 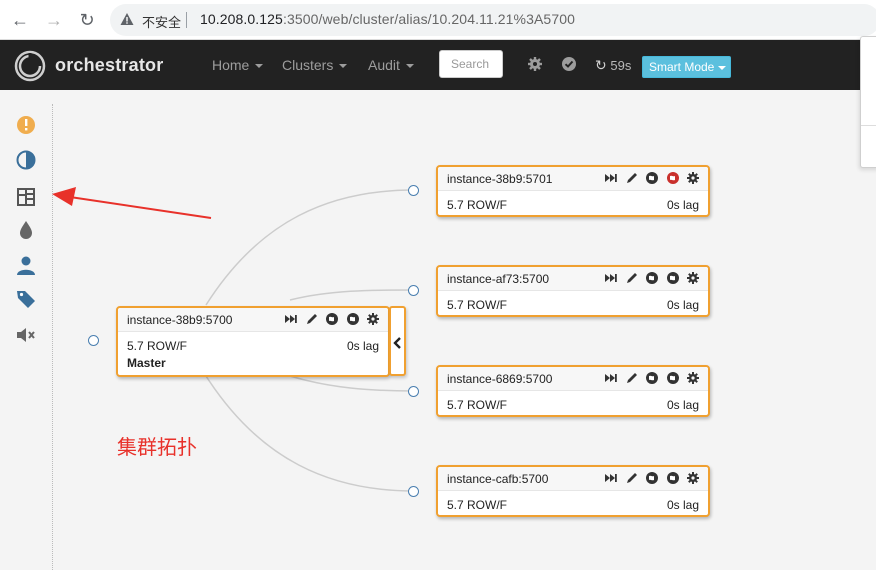 I want to click on instance-name: instance-af73:5700, so click(x=498, y=279).